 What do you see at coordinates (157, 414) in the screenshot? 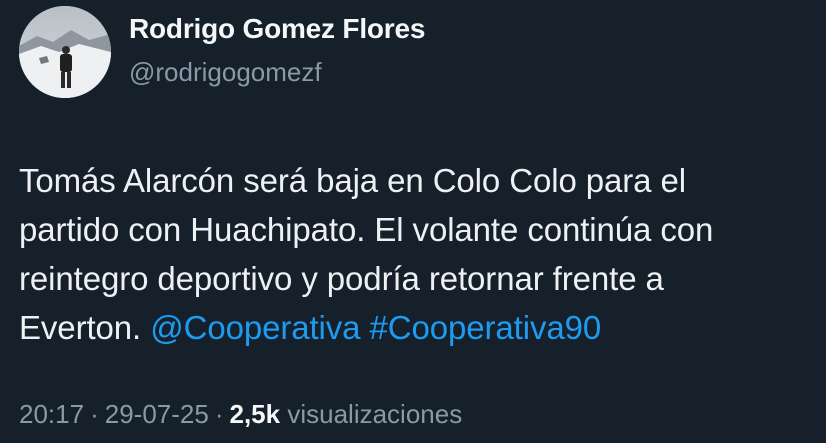
I see `tweet-date: 29-07-25` at bounding box center [157, 414].